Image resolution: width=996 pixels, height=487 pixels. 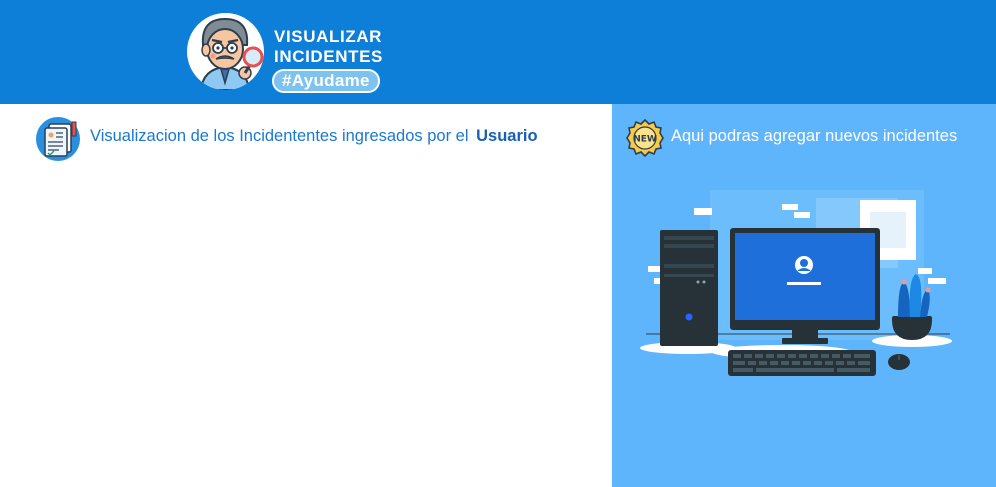 I want to click on page-title-line1: VISUALIZAR, so click(x=328, y=36).